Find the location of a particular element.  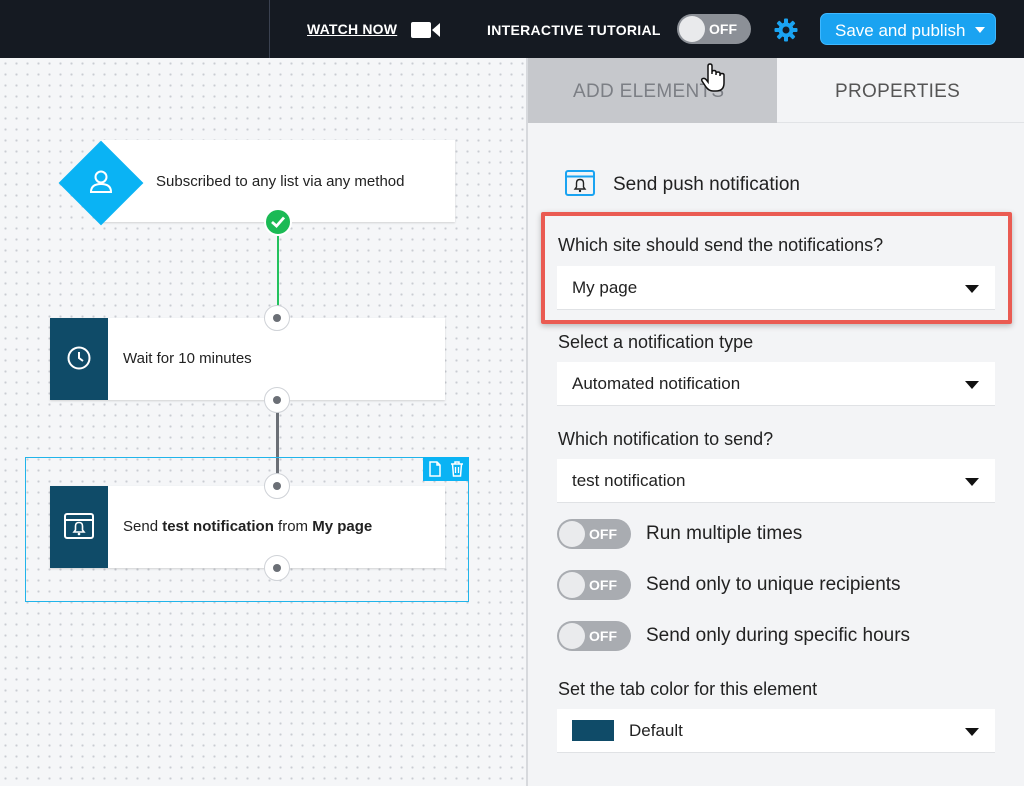

trash-icon is located at coordinates (457, 469).